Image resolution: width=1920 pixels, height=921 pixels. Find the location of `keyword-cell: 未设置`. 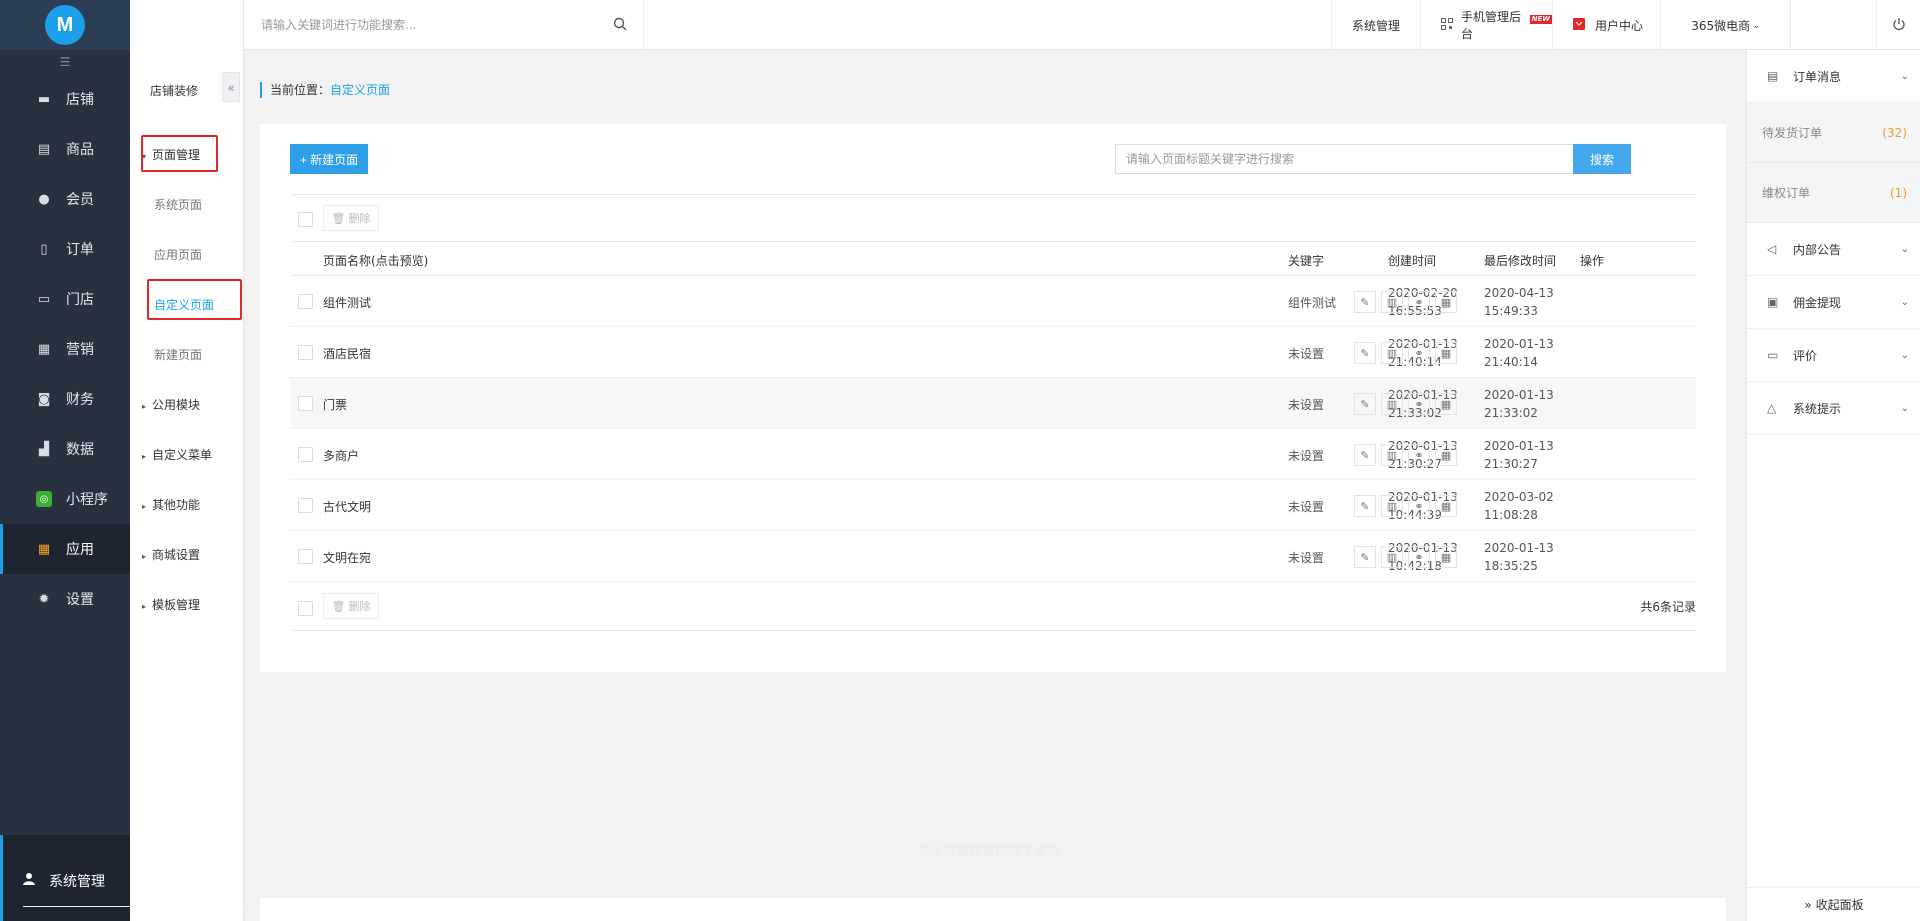

keyword-cell: 未设置 is located at coordinates (1306, 354).